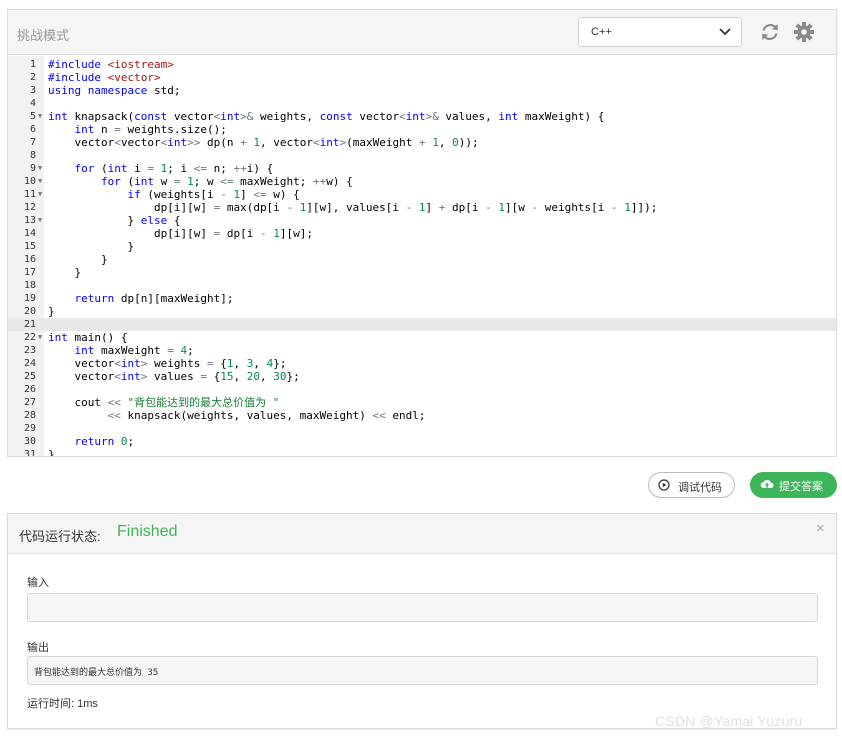  I want to click on mode-title: 挑战模式, so click(43, 35).